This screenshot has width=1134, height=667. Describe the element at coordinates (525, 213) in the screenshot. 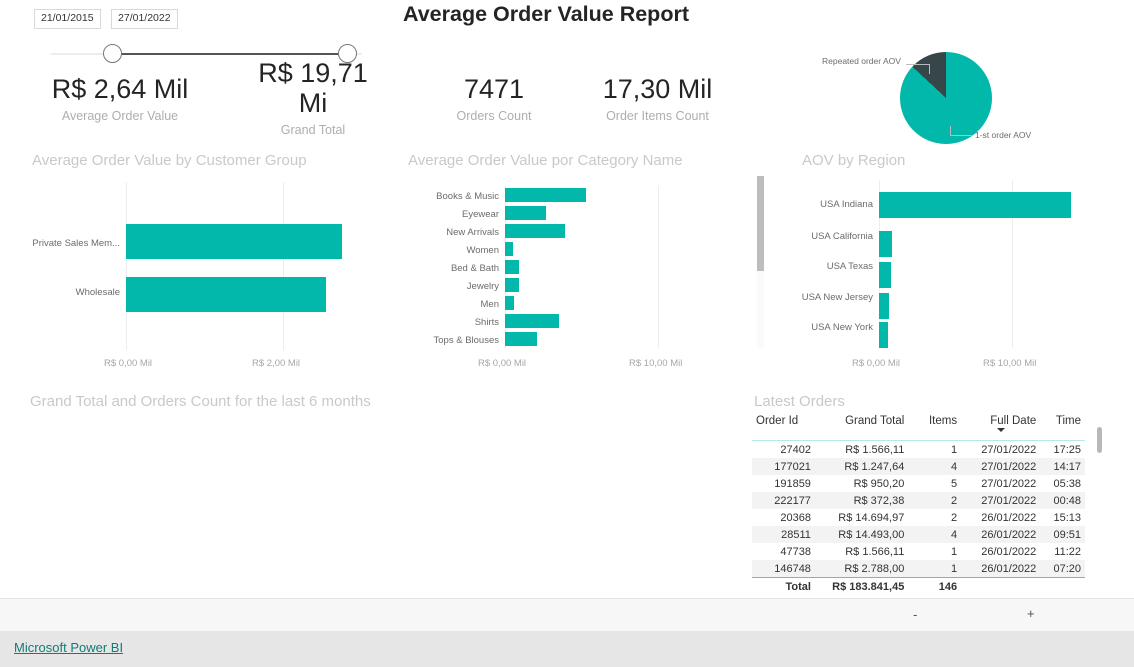

I see `bar-eyewear` at that location.